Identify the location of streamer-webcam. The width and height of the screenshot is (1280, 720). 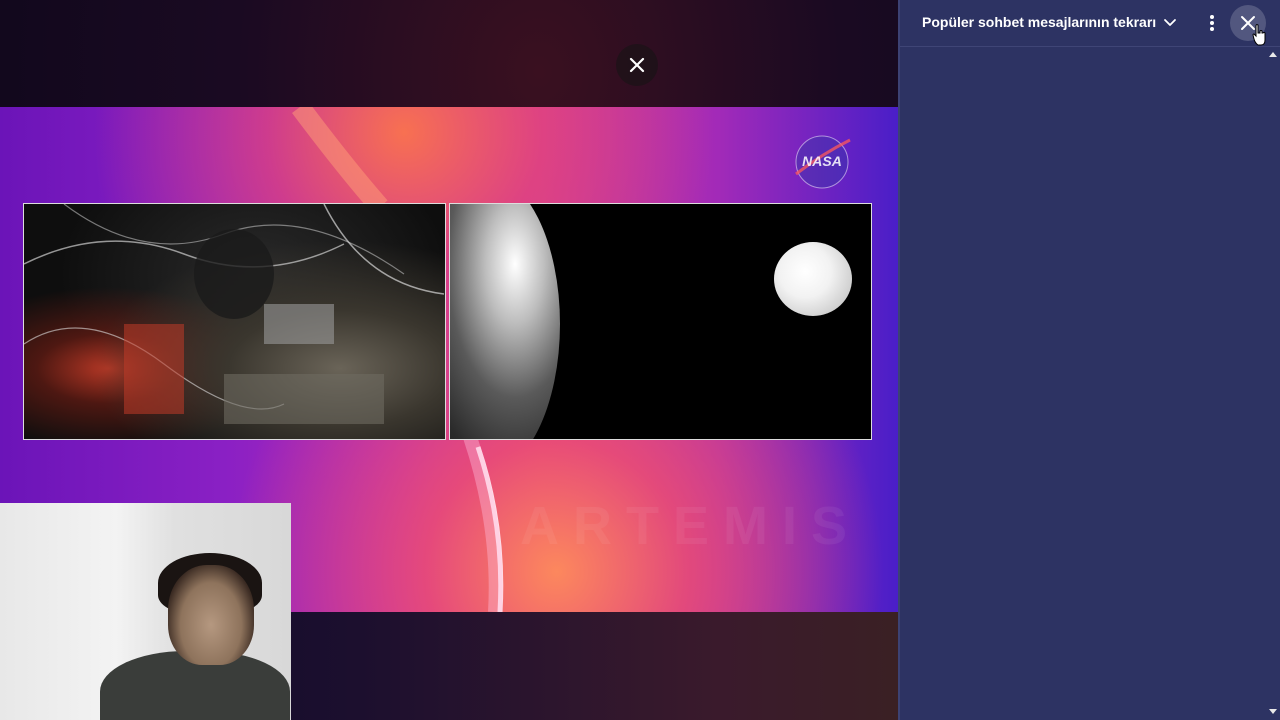
(145, 611).